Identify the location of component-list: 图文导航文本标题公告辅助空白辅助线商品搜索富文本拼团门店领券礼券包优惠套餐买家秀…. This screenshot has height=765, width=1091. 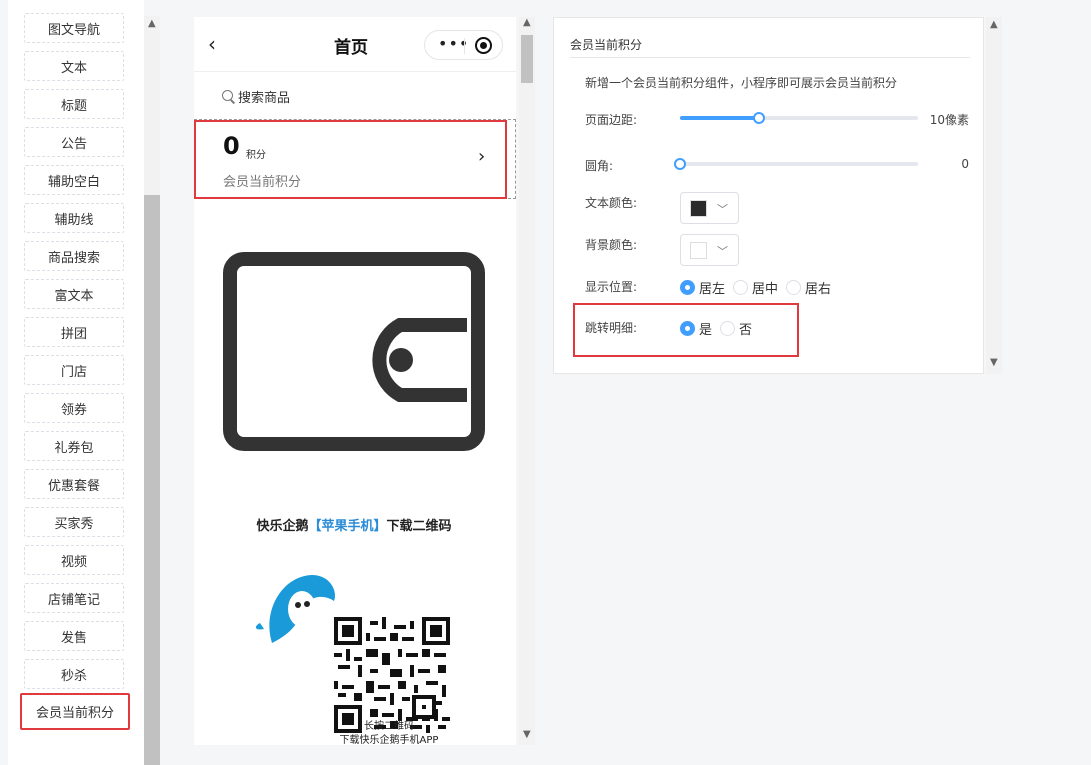
(76, 382).